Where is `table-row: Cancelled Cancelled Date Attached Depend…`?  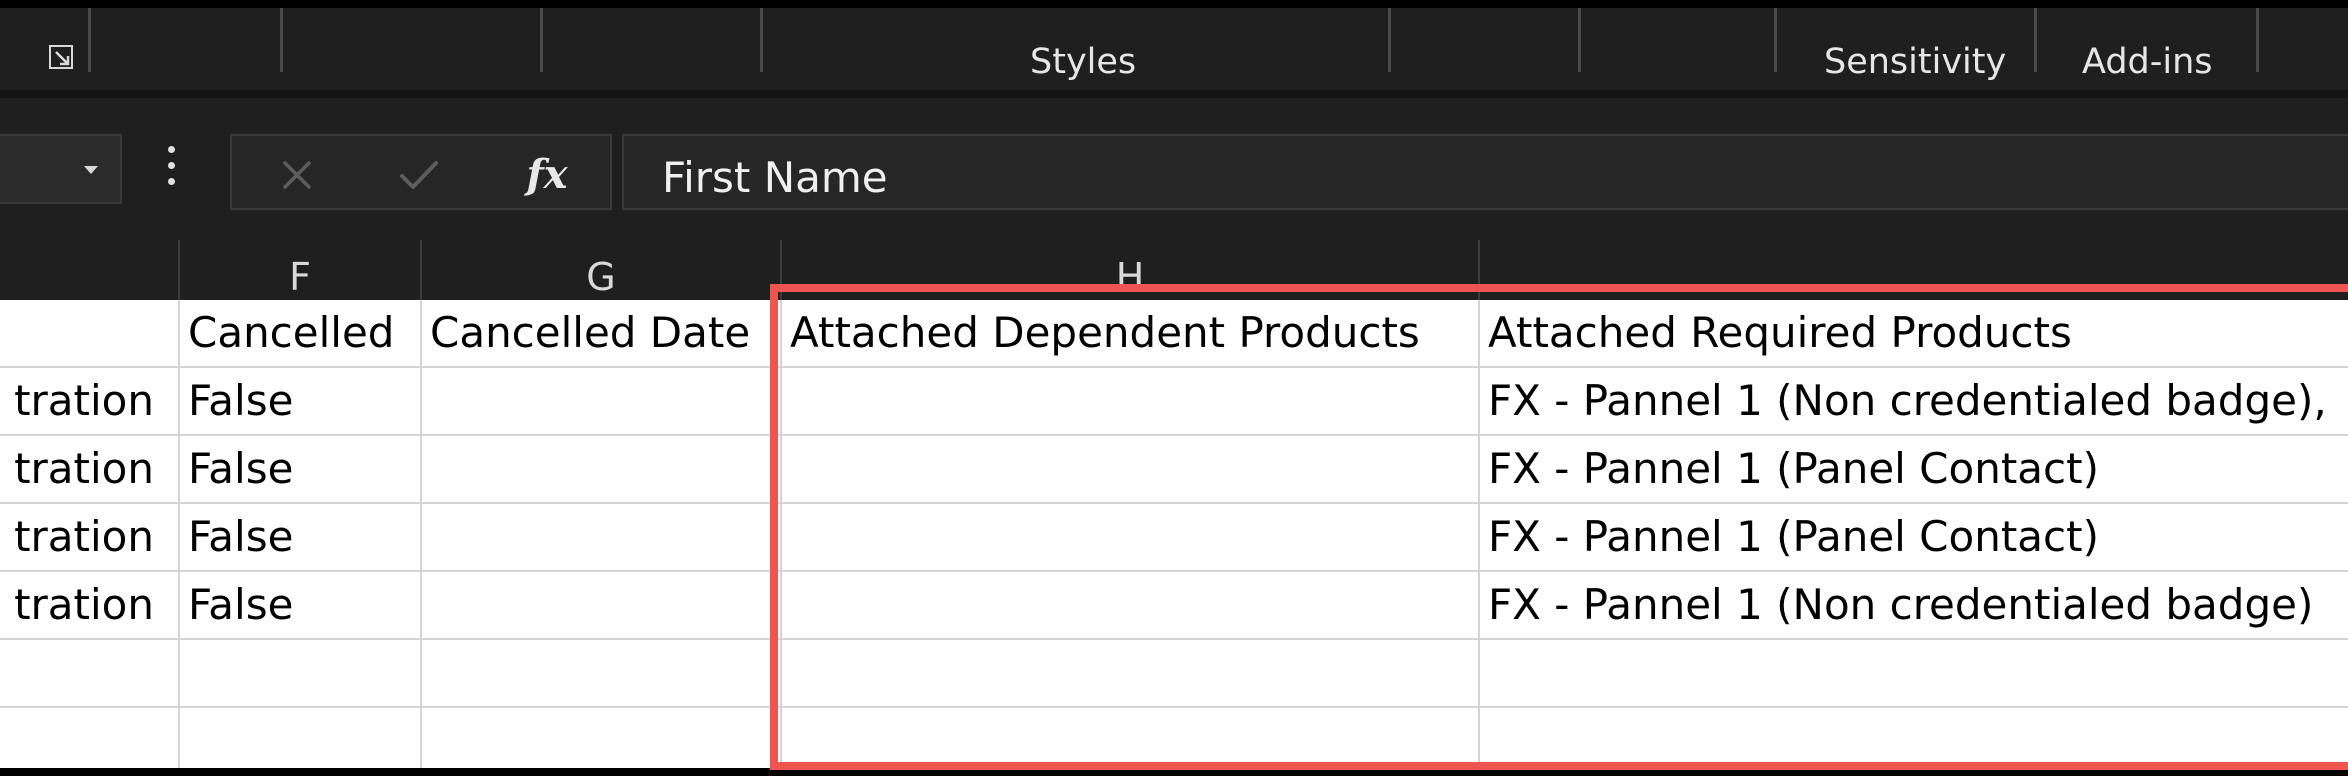 table-row: Cancelled Cancelled Date Attached Depend… is located at coordinates (1174, 334).